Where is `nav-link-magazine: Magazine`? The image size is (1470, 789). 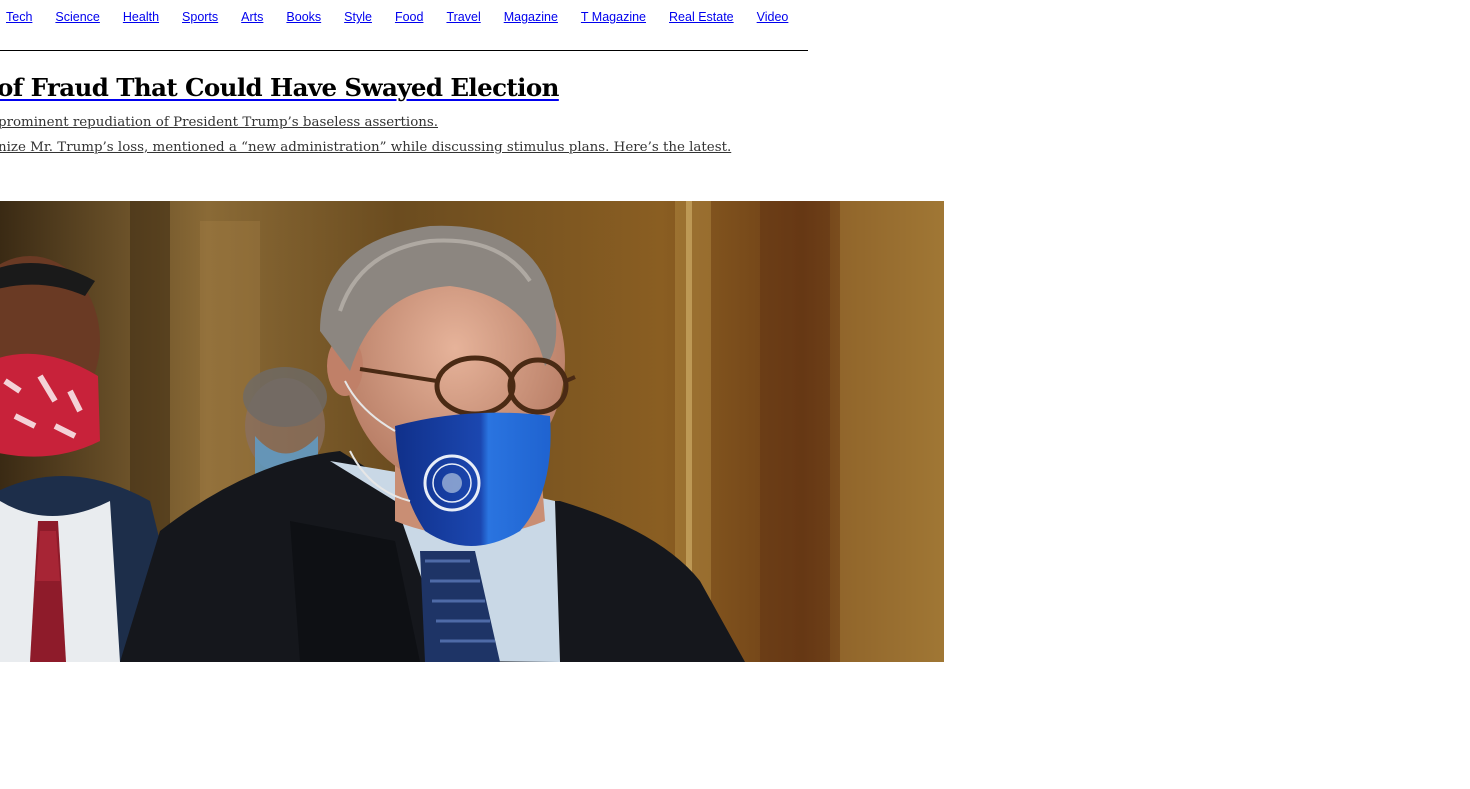
nav-link-magazine: Magazine is located at coordinates (531, 17).